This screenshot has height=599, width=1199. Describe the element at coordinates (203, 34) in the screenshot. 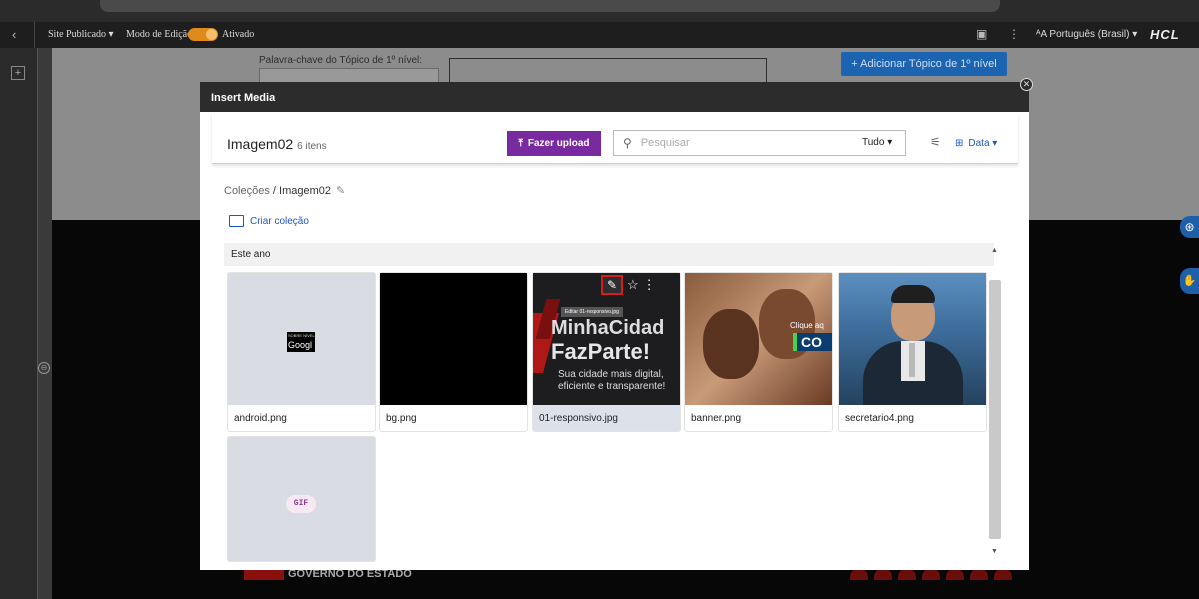

I see `edit-mode-toggle` at that location.